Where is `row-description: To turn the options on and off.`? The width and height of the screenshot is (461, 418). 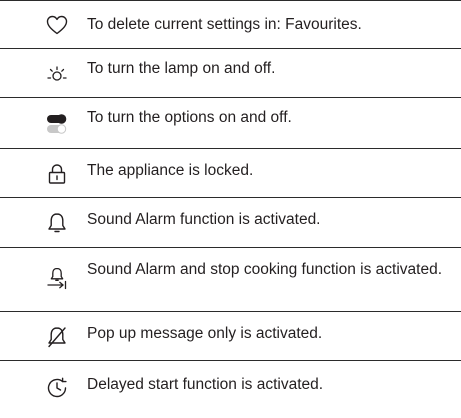 row-description: To turn the options on and off. is located at coordinates (189, 117).